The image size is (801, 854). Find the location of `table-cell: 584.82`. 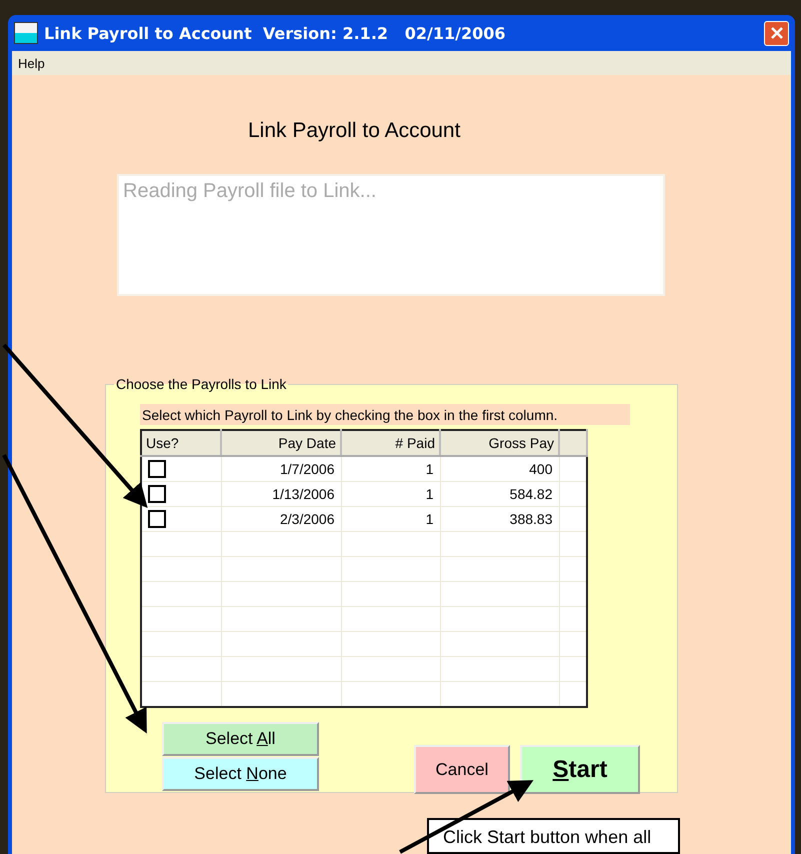

table-cell: 584.82 is located at coordinates (531, 494).